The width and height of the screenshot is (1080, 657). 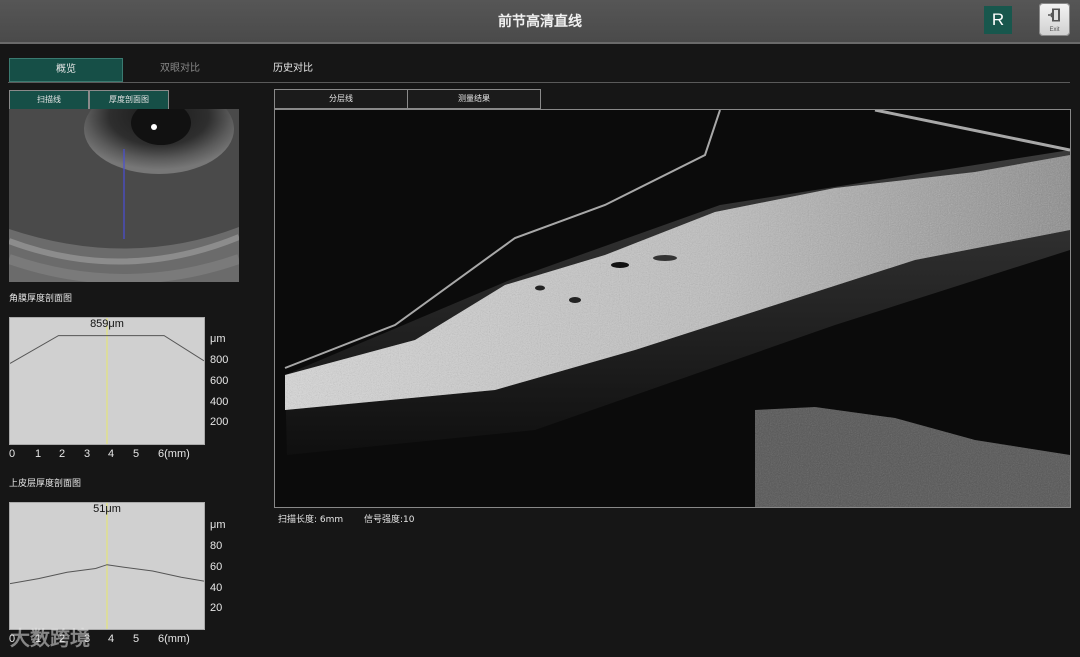 What do you see at coordinates (66, 70) in the screenshot?
I see `tab-overview: 概览` at bounding box center [66, 70].